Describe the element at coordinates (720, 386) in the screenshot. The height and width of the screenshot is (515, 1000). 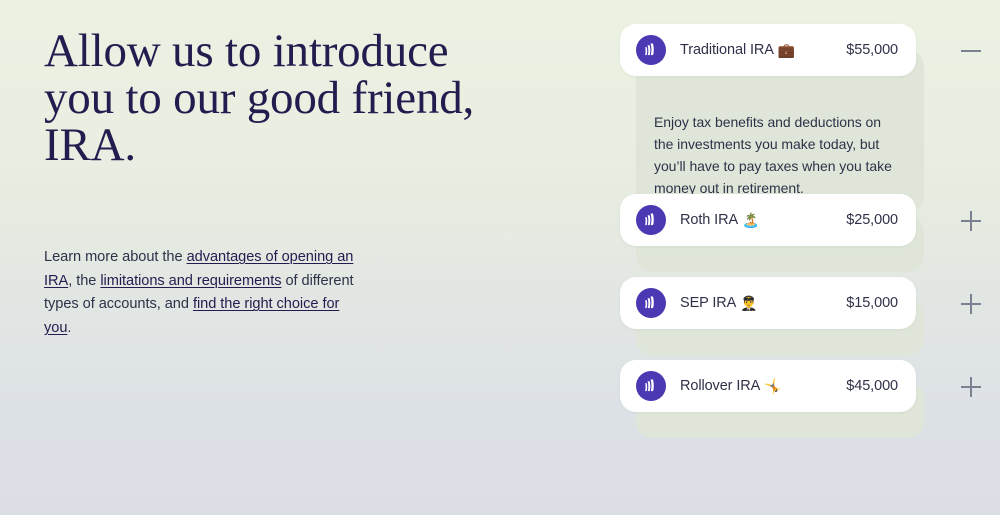
I see `accordion-title: Rollover IRA` at that location.